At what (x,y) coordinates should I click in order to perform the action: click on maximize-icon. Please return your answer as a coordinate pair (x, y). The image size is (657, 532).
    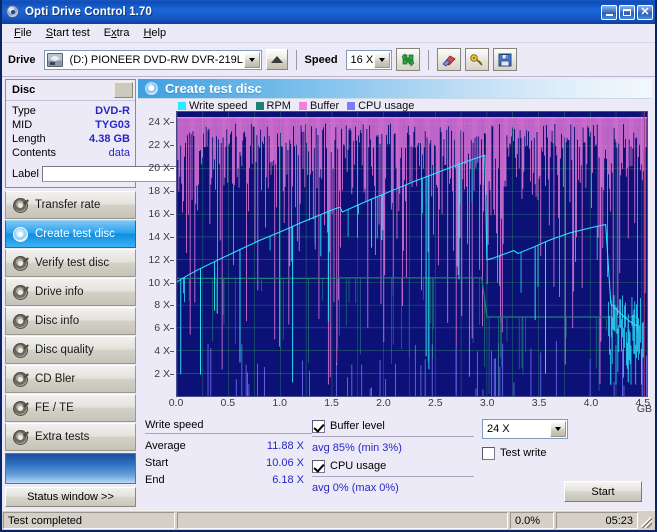
    Looking at the image, I should click on (627, 12).